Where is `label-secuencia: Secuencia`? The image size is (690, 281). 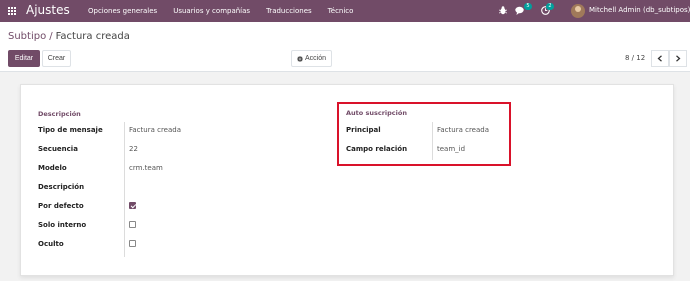
label-secuencia: Secuencia is located at coordinates (58, 149).